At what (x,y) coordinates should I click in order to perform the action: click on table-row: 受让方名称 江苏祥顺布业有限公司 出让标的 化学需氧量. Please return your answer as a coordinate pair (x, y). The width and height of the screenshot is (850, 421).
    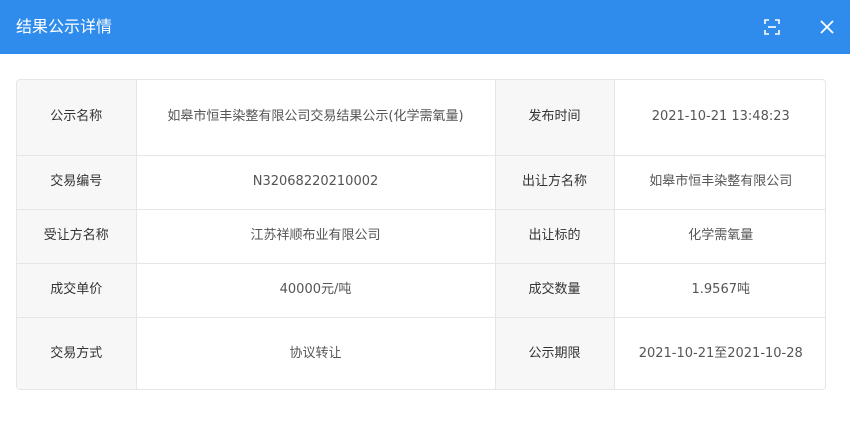
    Looking at the image, I should click on (421, 236).